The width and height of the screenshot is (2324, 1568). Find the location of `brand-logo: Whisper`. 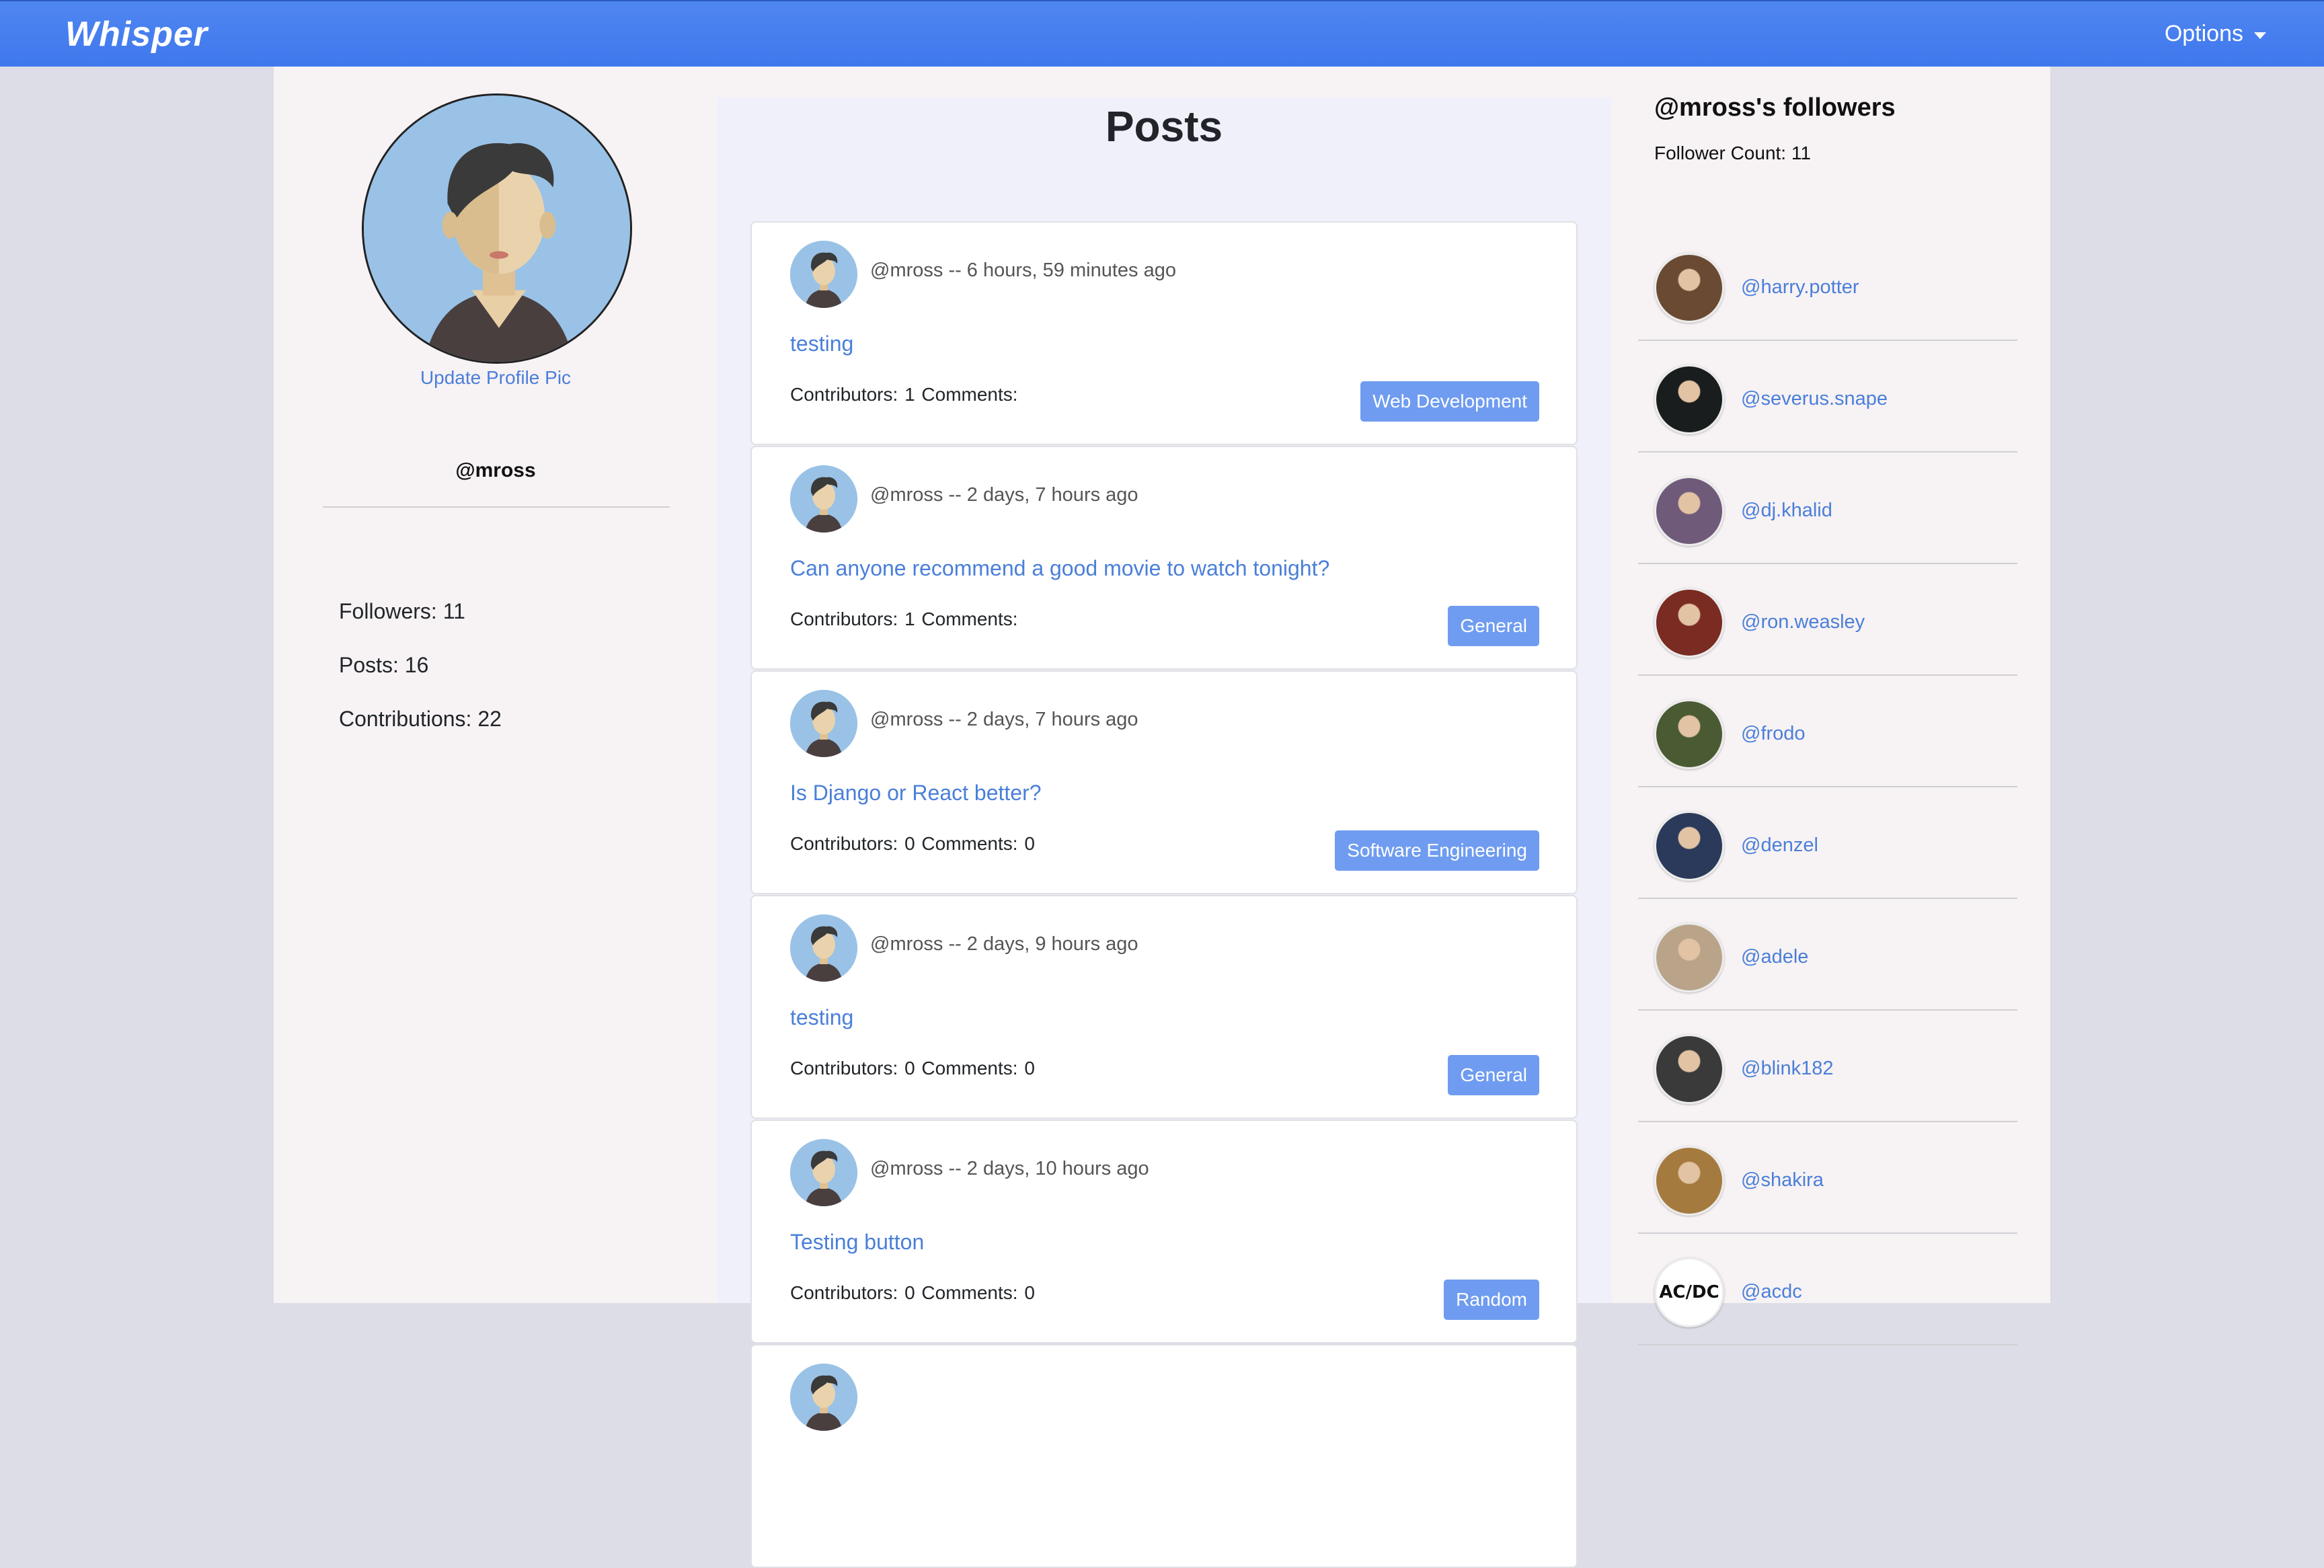

brand-logo: Whisper is located at coordinates (136, 34).